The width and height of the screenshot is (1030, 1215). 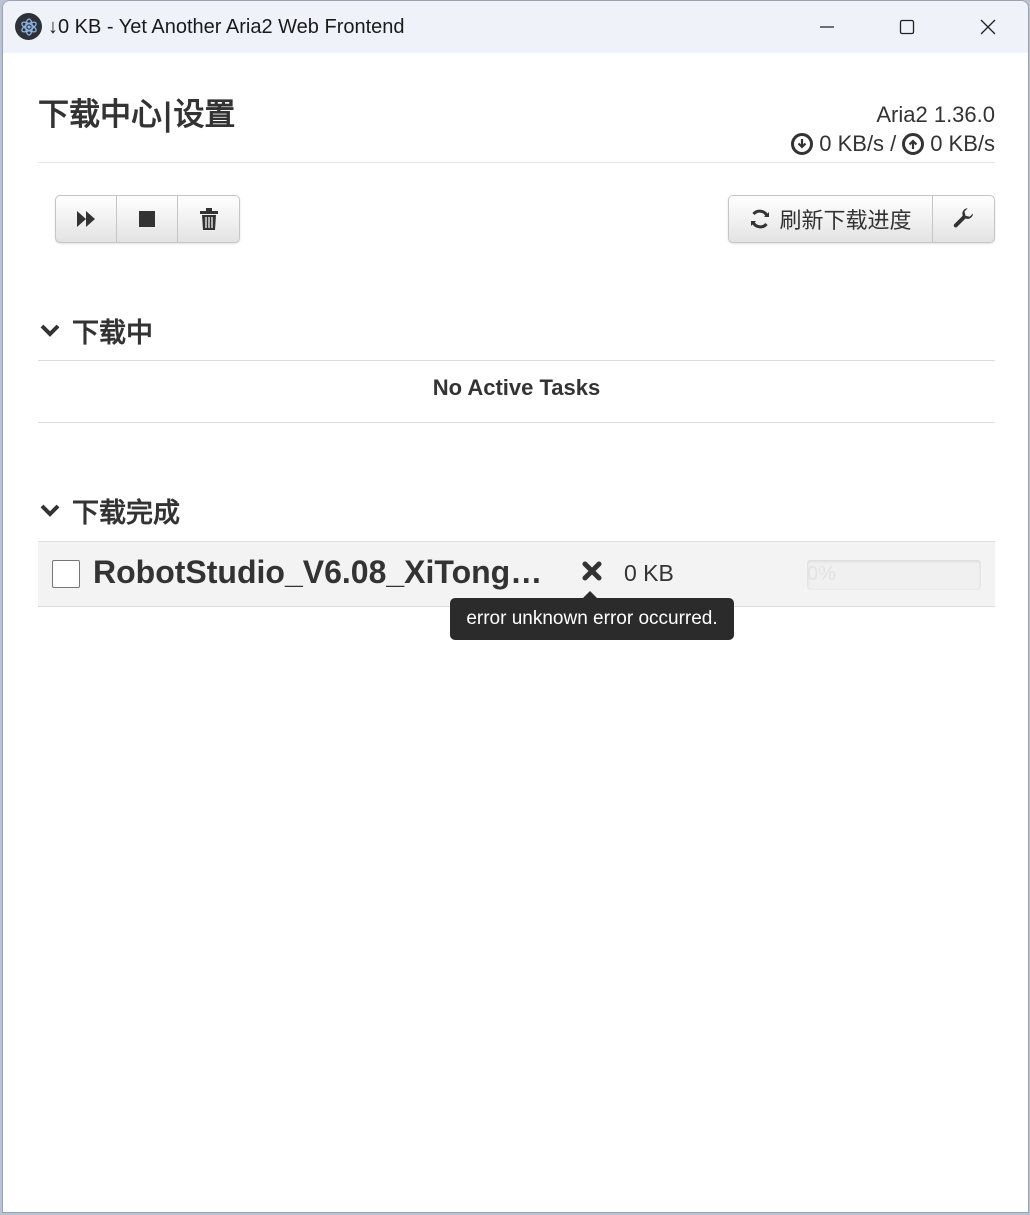 I want to click on settings-button, so click(x=963, y=219).